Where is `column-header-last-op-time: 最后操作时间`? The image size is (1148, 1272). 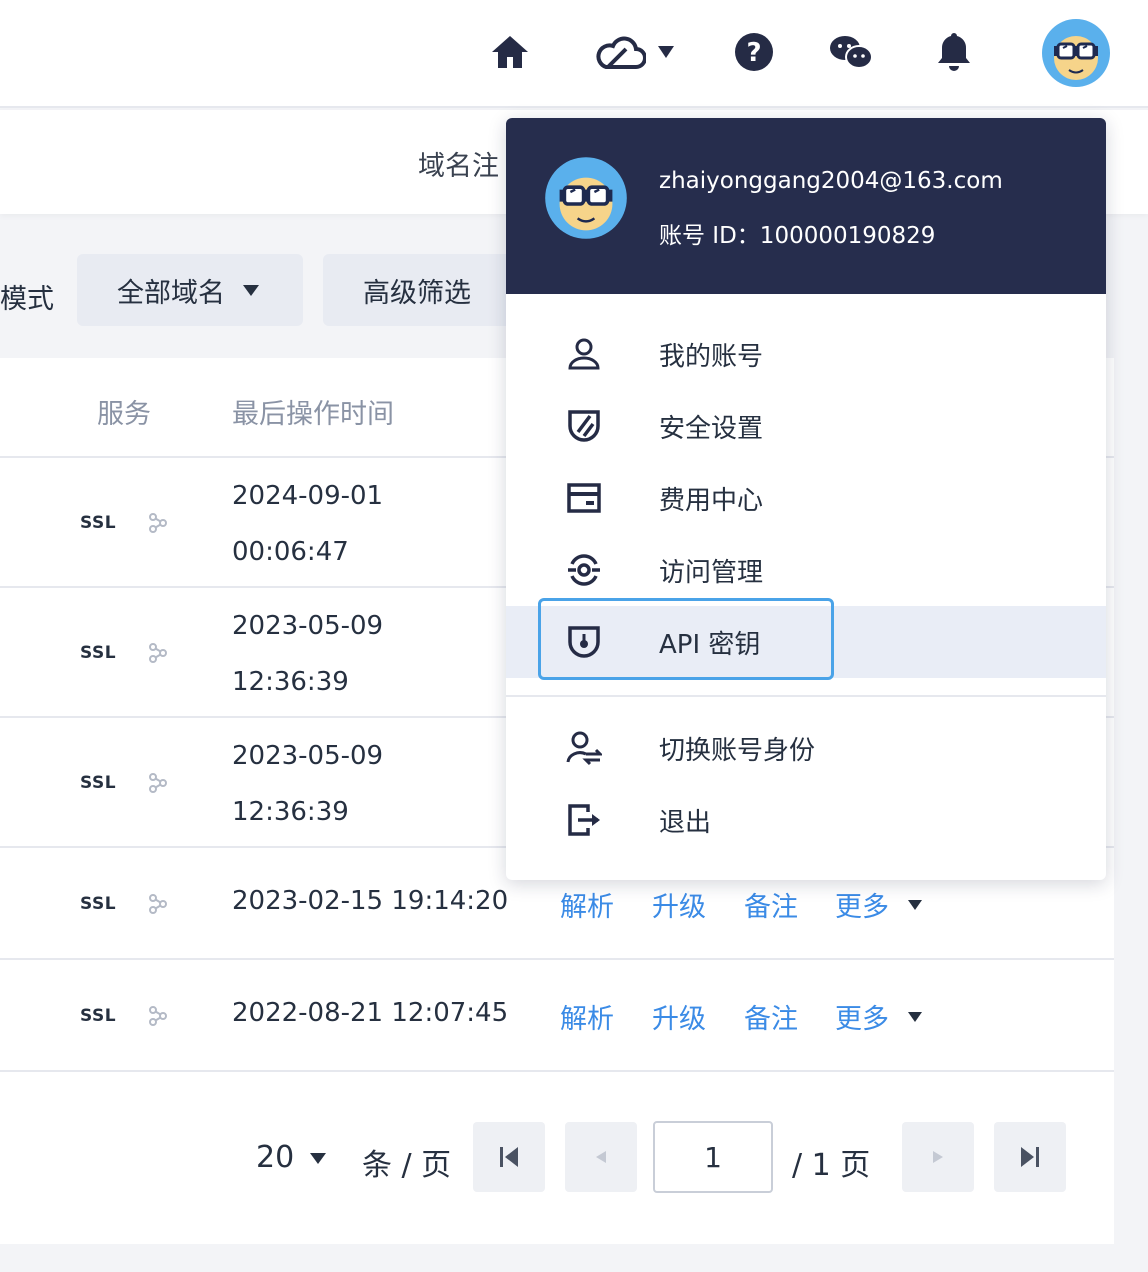
column-header-last-op-time: 最后操作时间 is located at coordinates (313, 414).